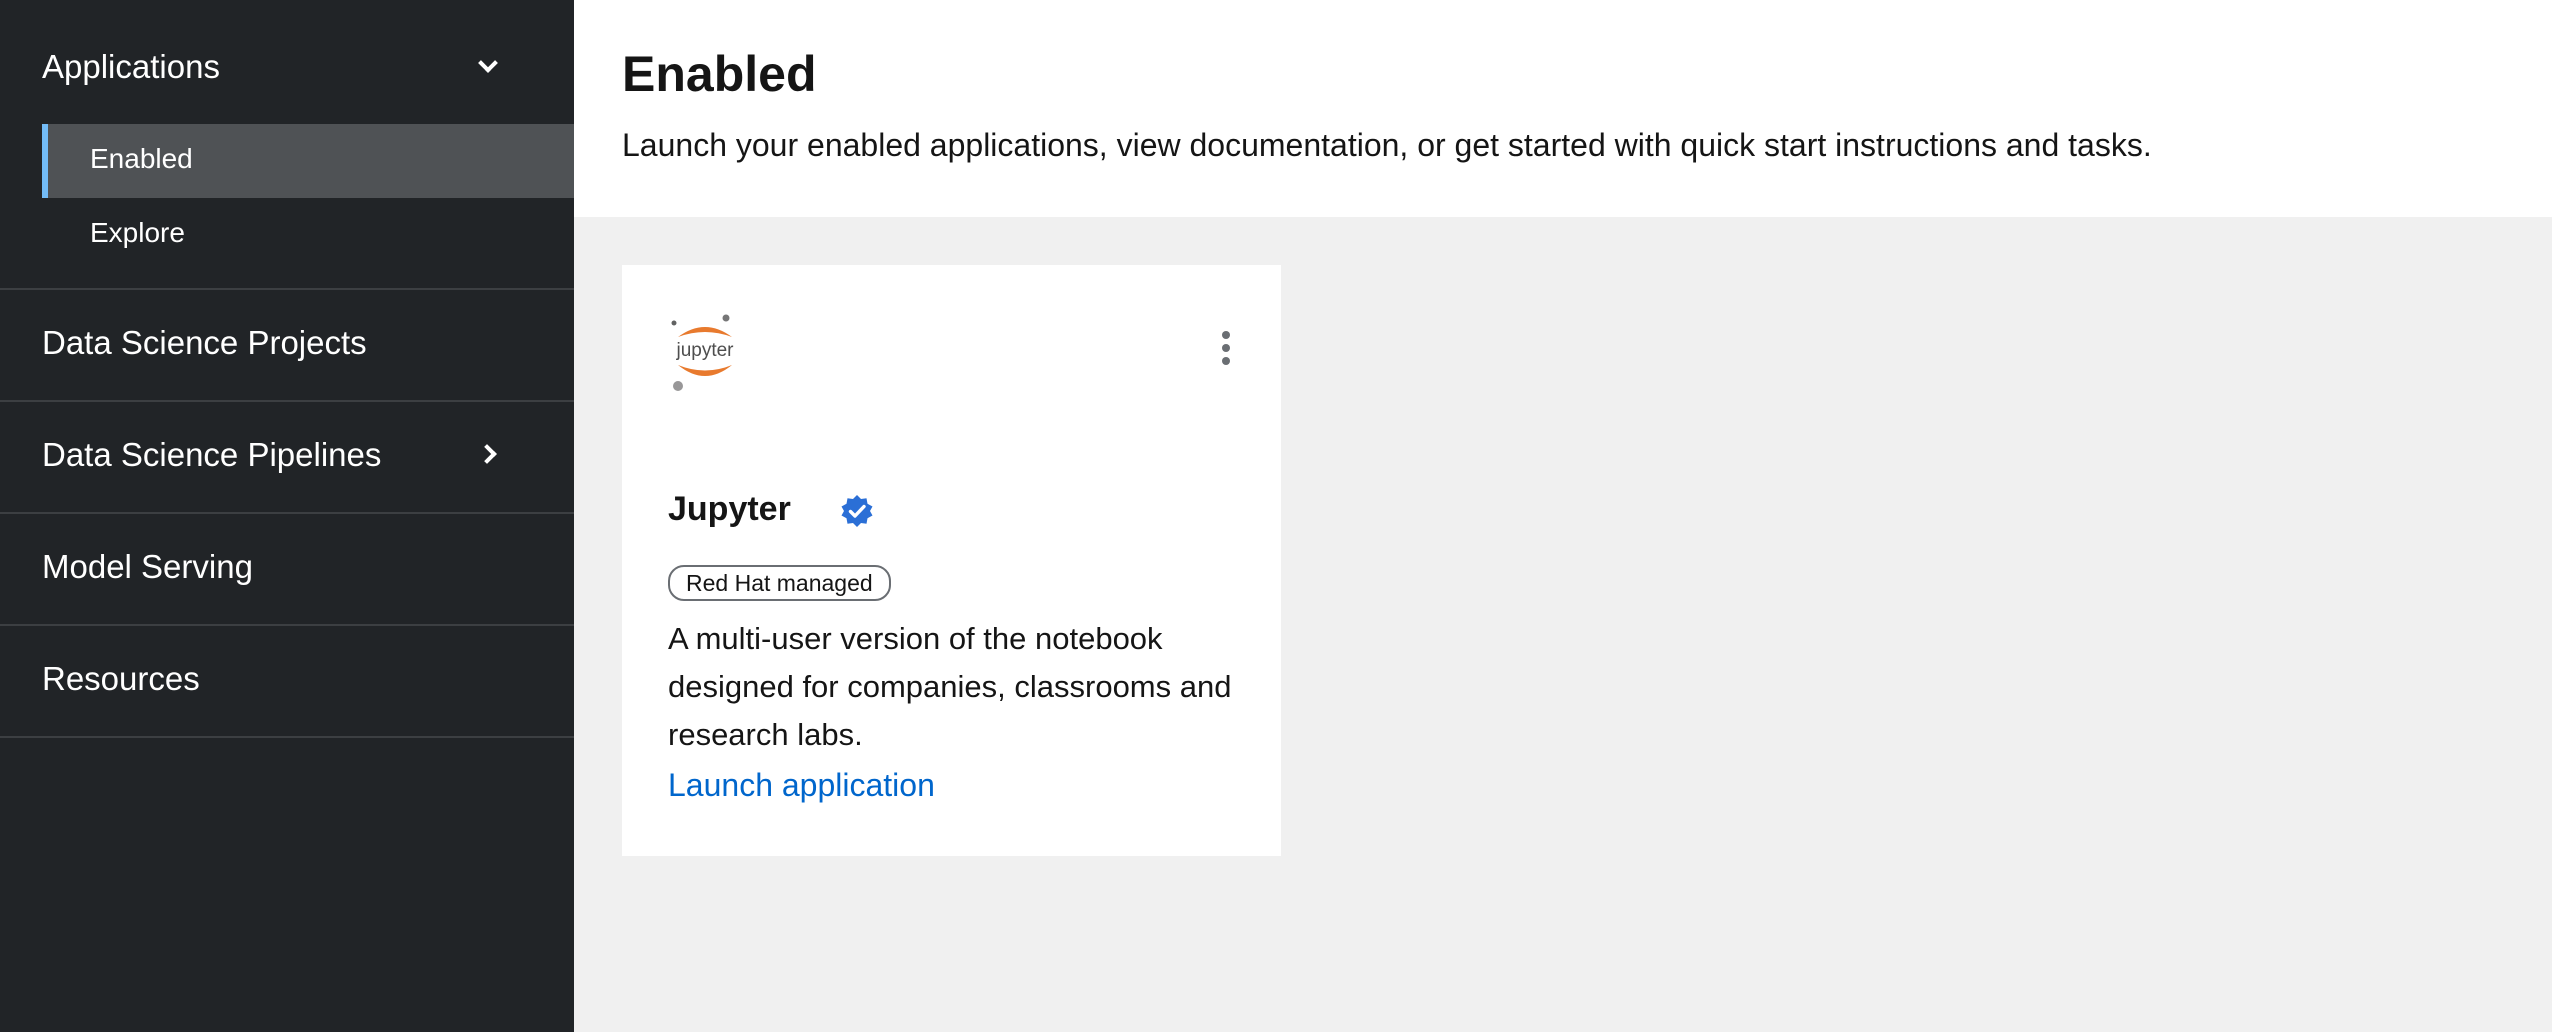 The height and width of the screenshot is (1032, 2552). Describe the element at coordinates (287, 62) in the screenshot. I see `nav-group-applications: Applications` at that location.